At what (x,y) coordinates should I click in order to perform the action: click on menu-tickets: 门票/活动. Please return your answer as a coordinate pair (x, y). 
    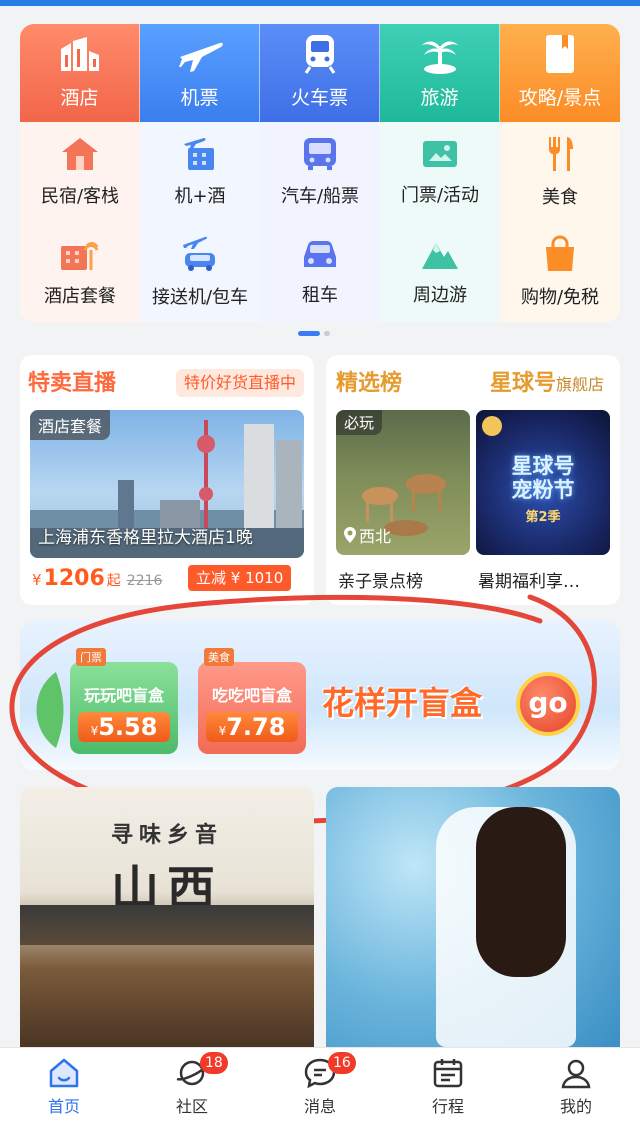
    Looking at the image, I should click on (440, 172).